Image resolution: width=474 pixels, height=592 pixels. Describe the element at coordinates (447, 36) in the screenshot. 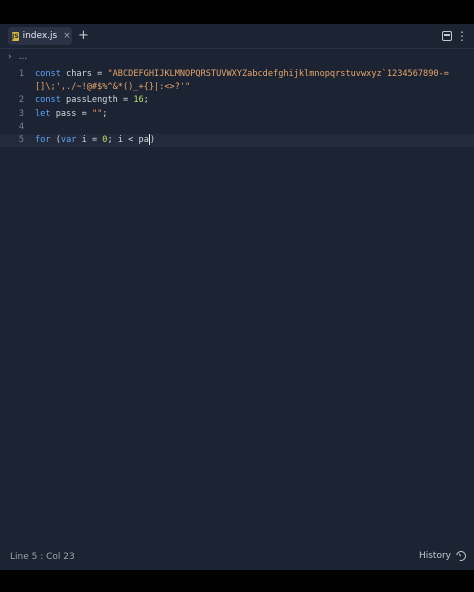

I see `layout-icon` at that location.